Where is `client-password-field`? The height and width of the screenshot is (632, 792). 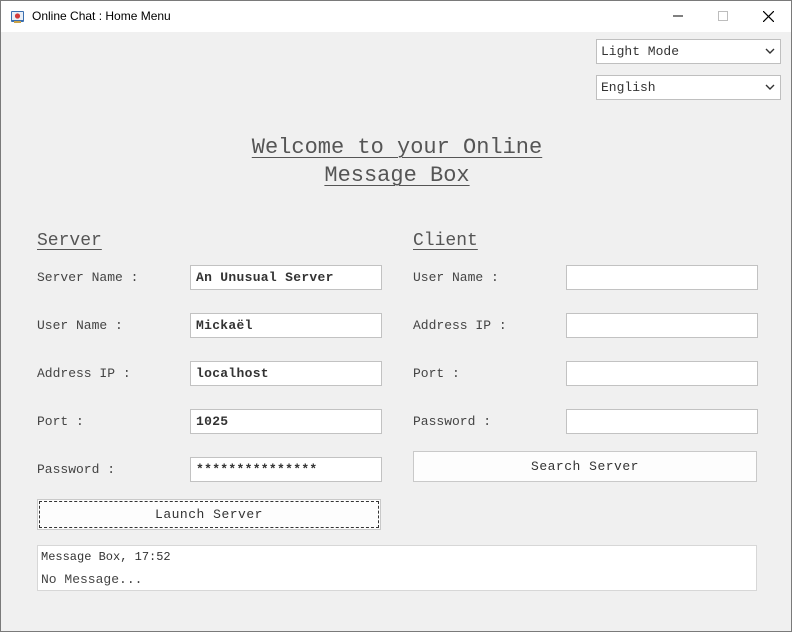
client-password-field is located at coordinates (662, 421).